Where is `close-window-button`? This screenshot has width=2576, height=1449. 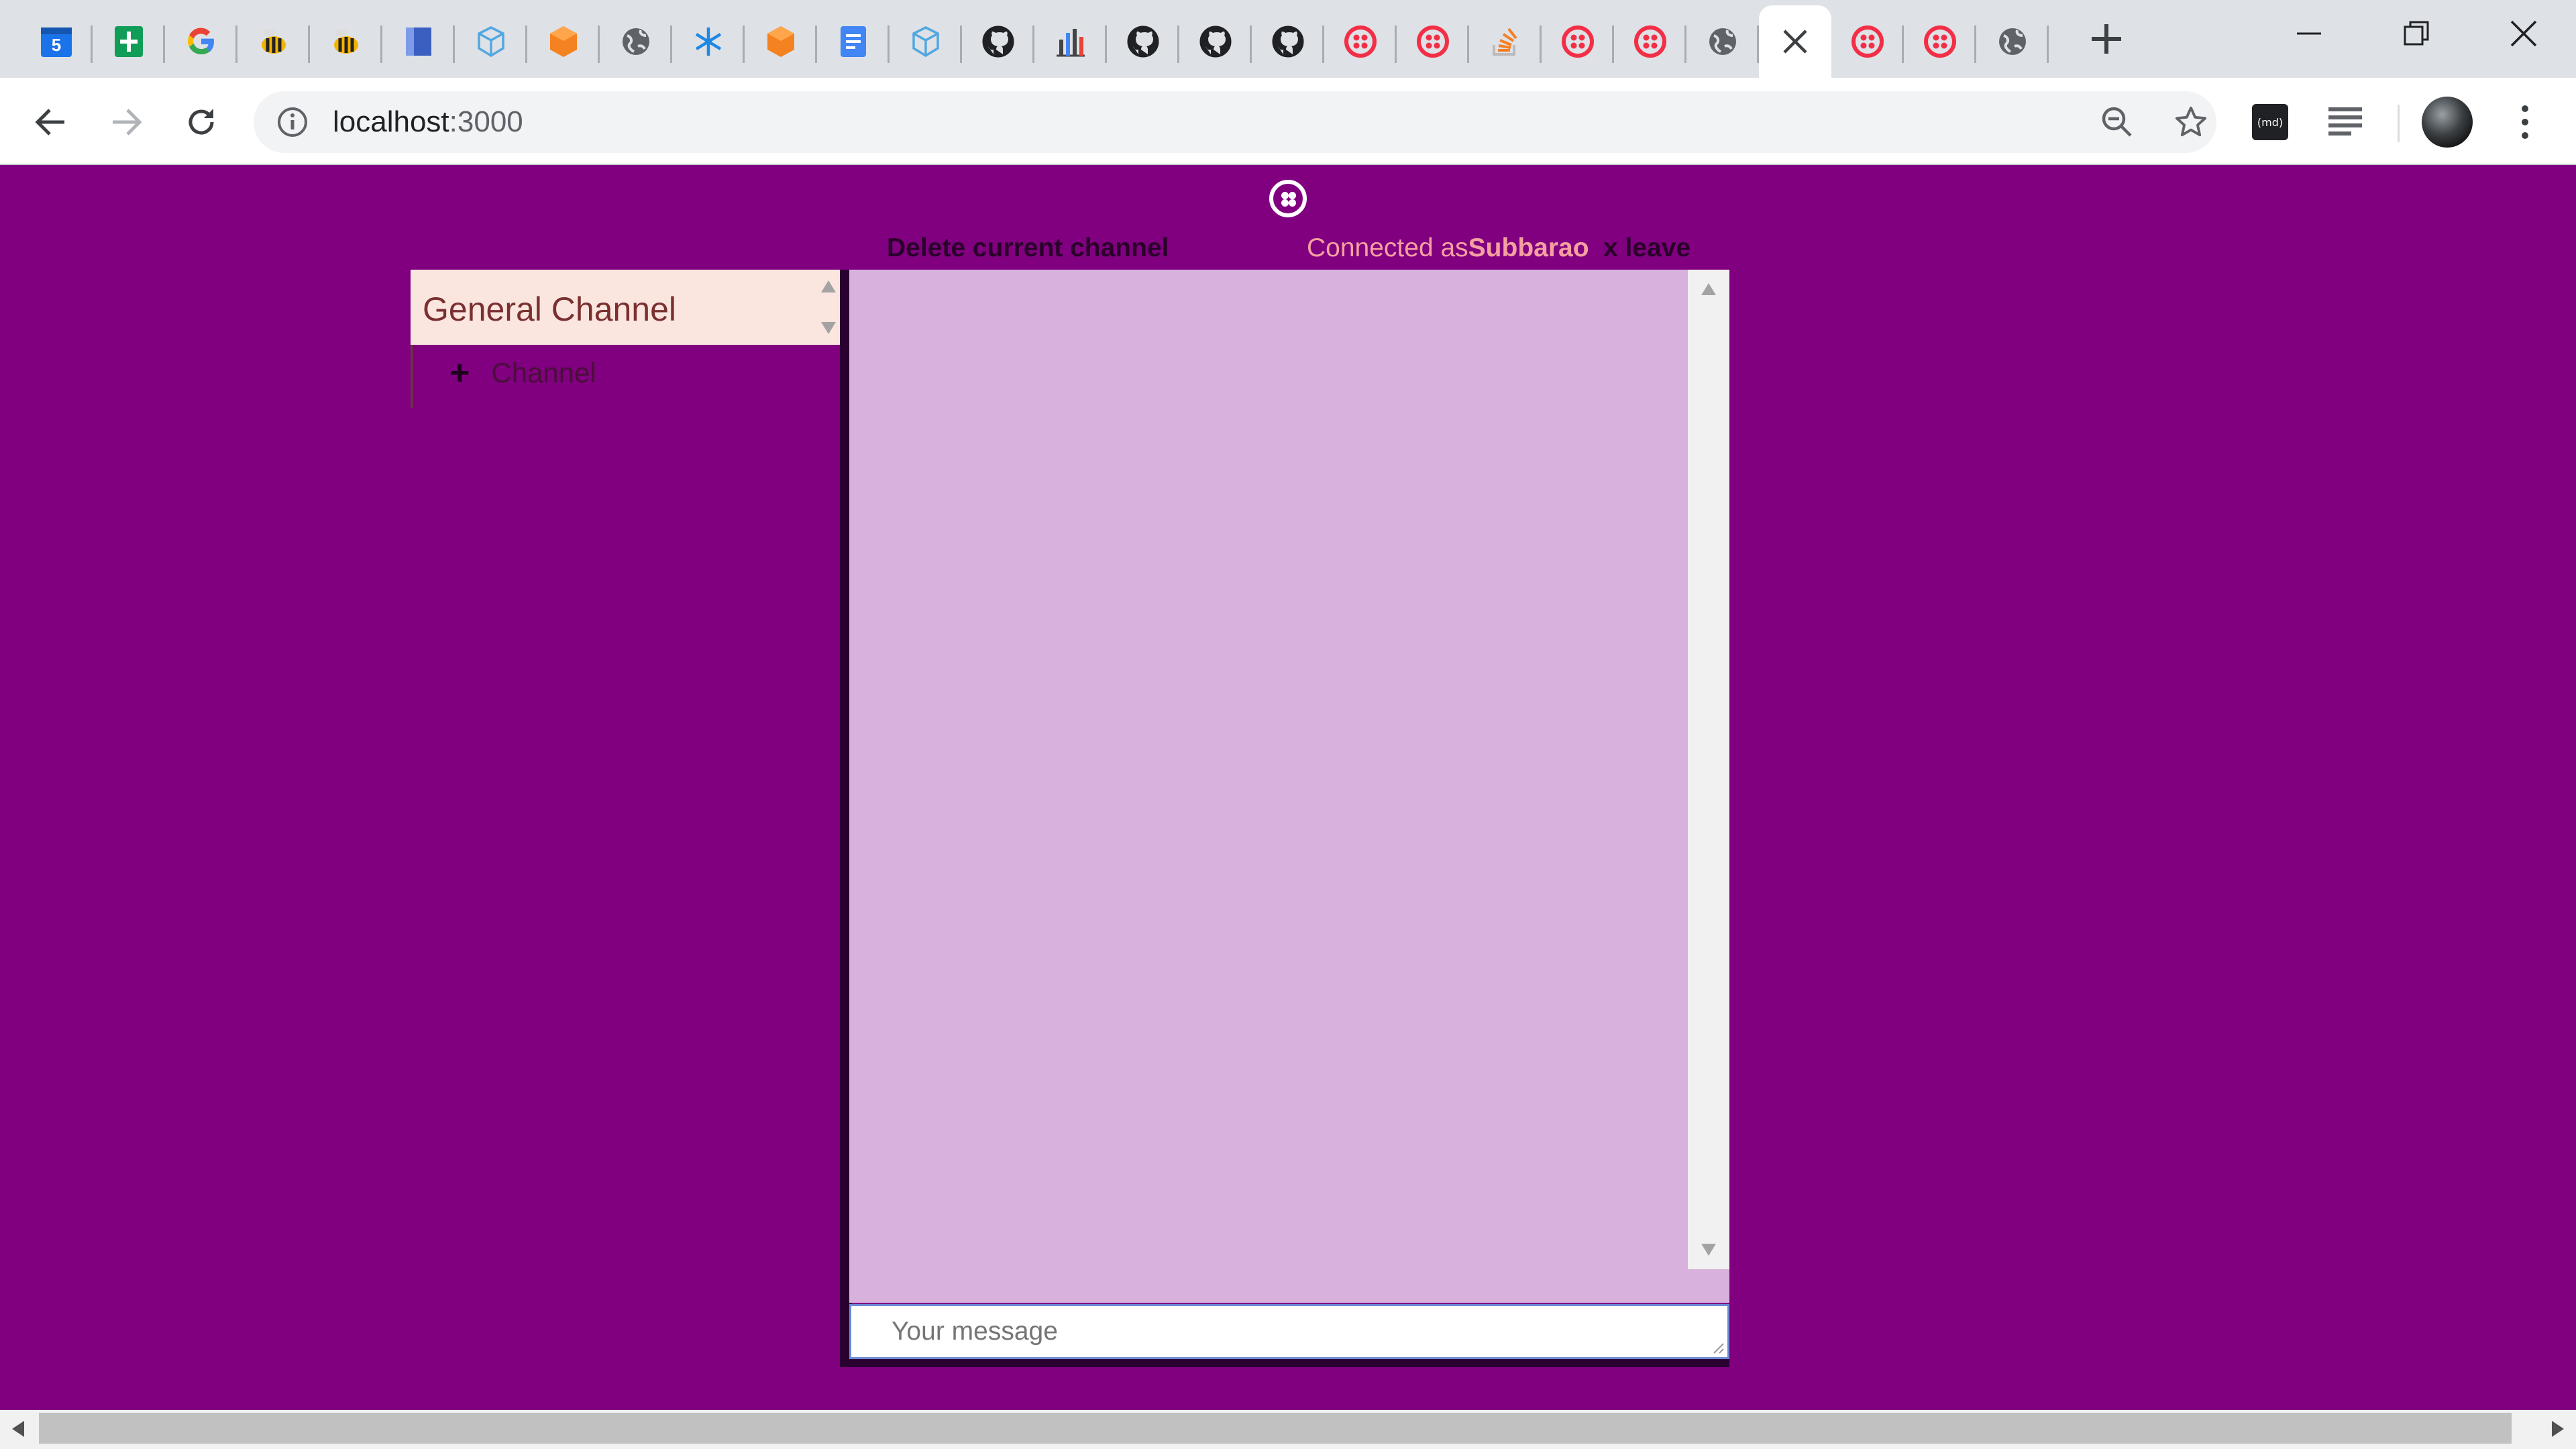
close-window-button is located at coordinates (2523, 33).